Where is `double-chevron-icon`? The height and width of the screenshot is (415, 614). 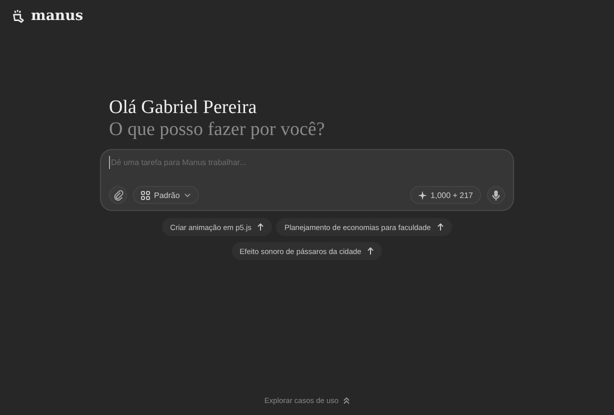
double-chevron-icon is located at coordinates (346, 400).